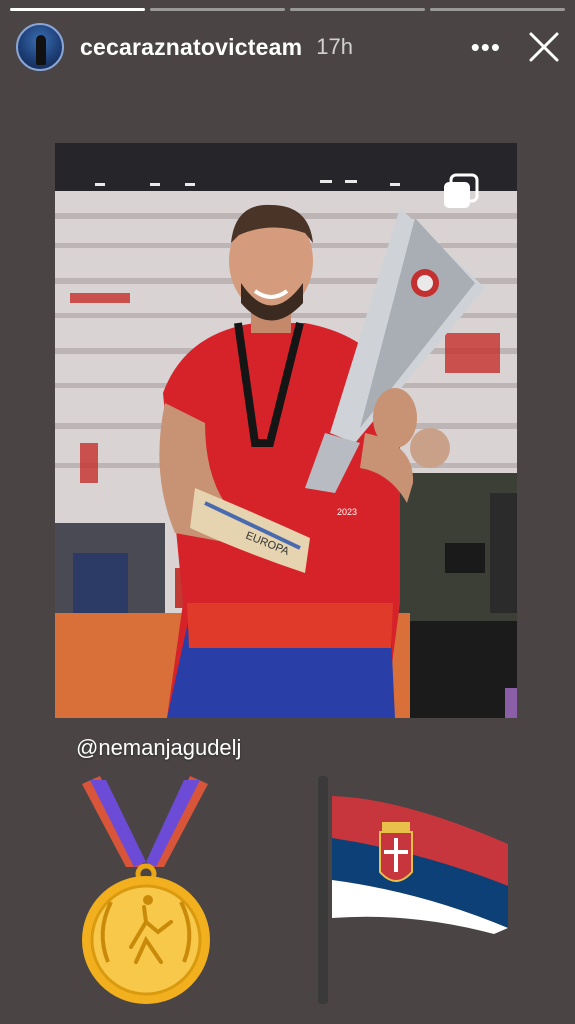 This screenshot has height=1024, width=575. What do you see at coordinates (461, 190) in the screenshot?
I see `multiple-photos-icon` at bounding box center [461, 190].